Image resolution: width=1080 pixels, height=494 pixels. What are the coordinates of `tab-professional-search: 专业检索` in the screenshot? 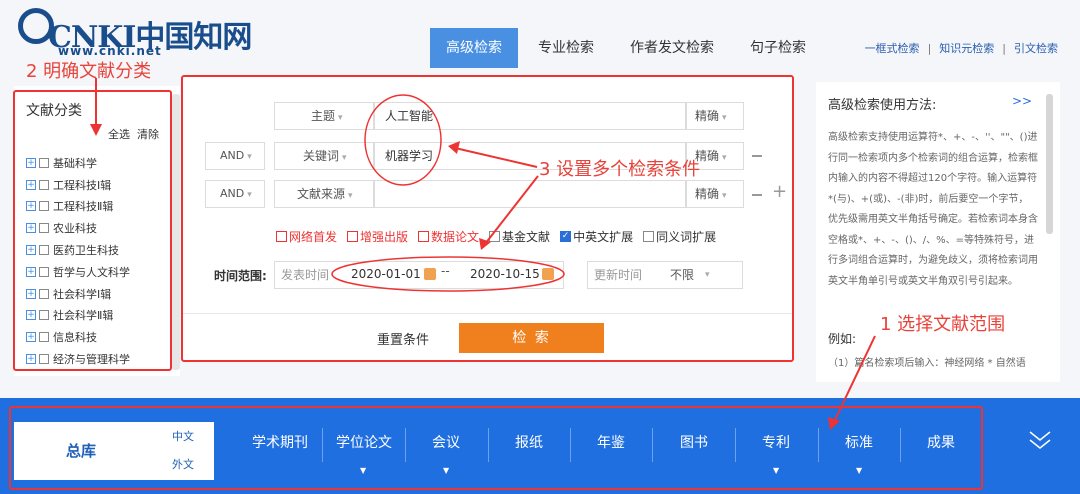 It's located at (566, 48).